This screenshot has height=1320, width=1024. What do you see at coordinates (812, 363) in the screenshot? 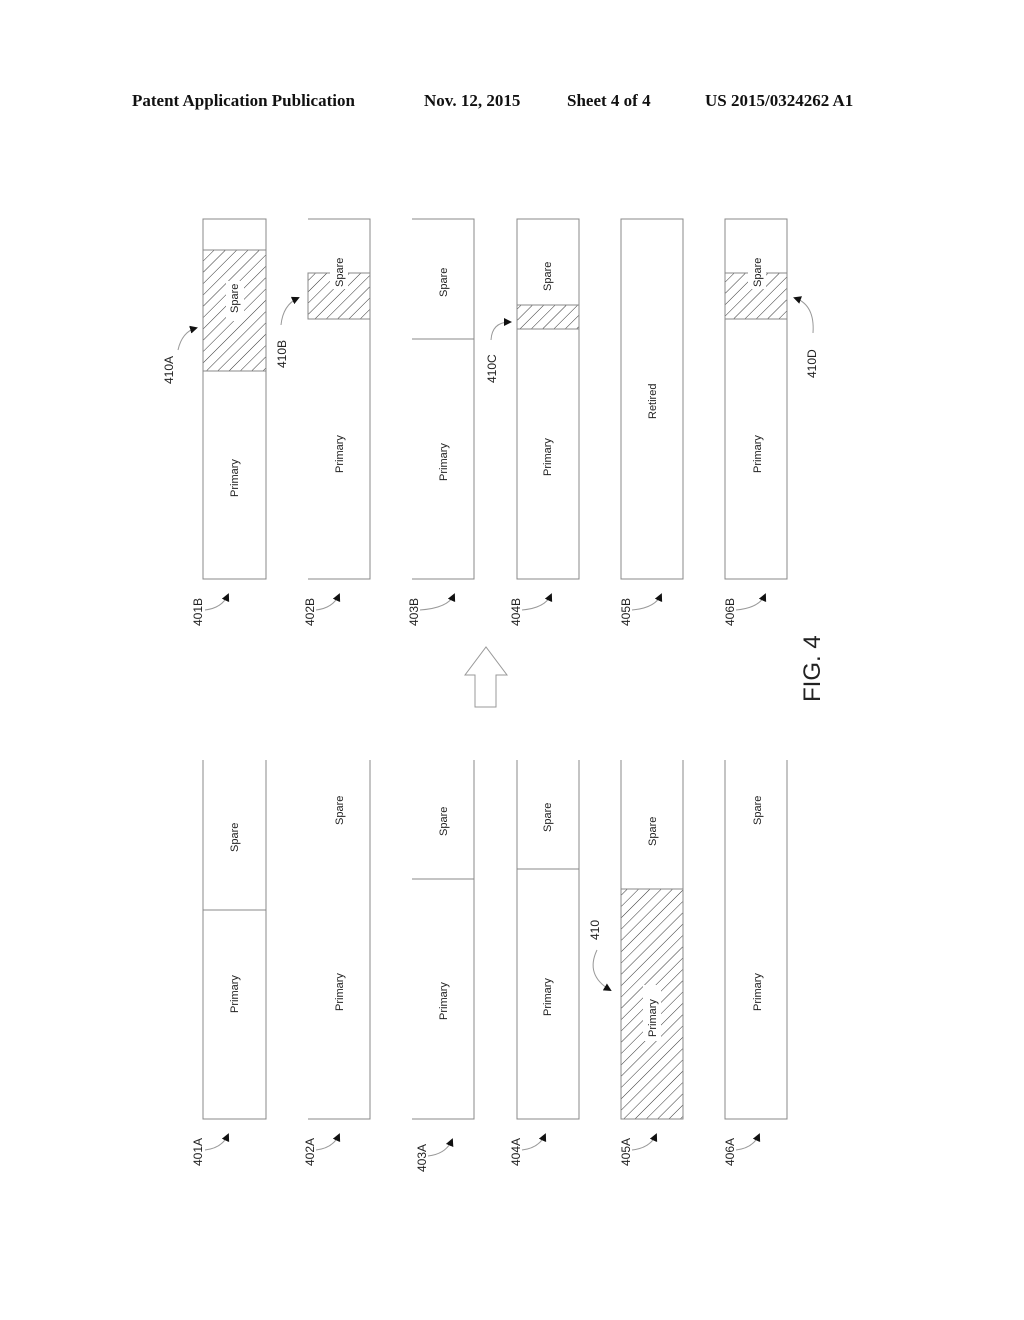
I see `callout-410D: 410D` at bounding box center [812, 363].